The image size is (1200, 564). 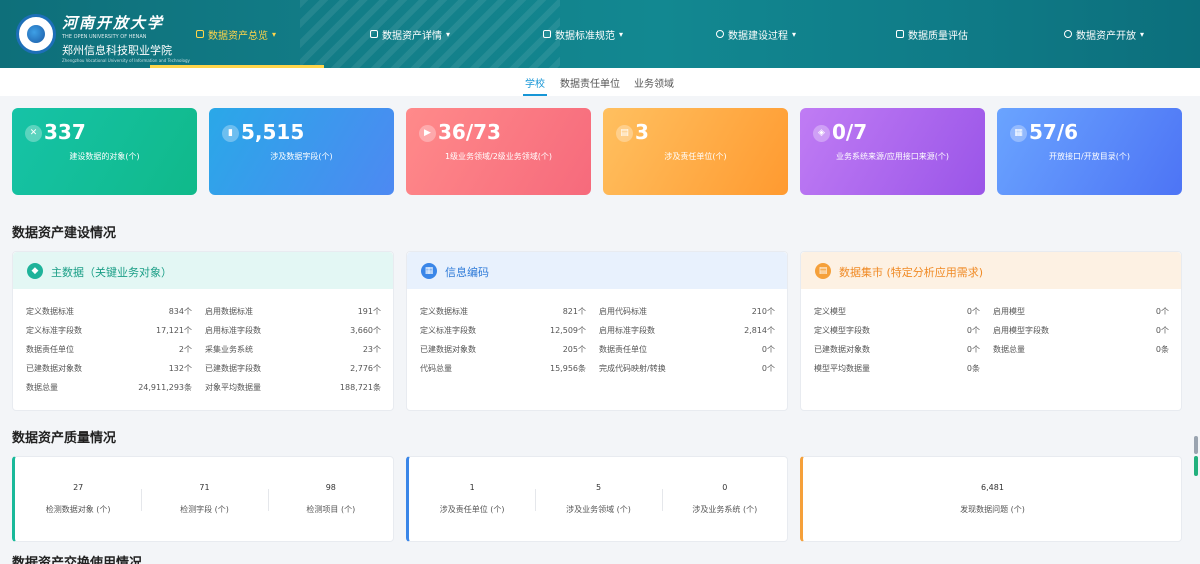 I want to click on nav-asset-open: 数据资产开放 ▾, so click(x=1104, y=34).